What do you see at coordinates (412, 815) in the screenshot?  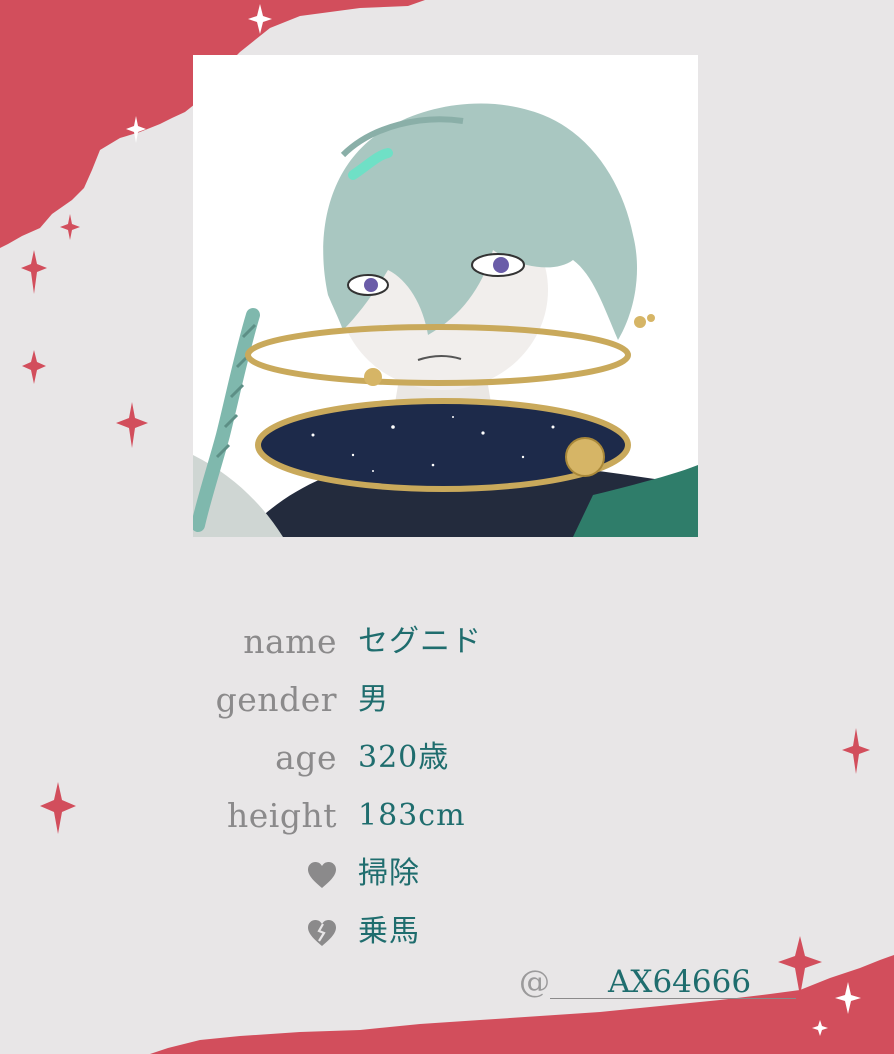 I see `profile-value: 183cm` at bounding box center [412, 815].